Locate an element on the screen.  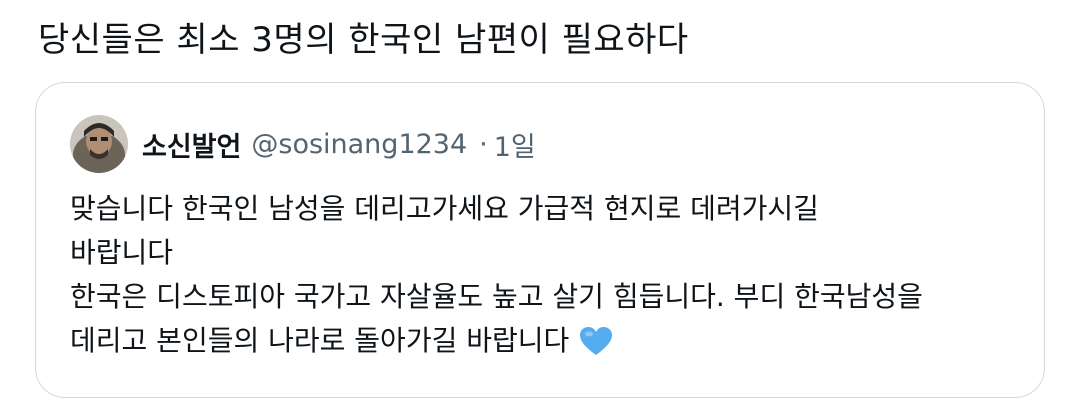
quoted-tweet-header: 소신발언 @sosinang1234 · 1일 is located at coordinates (303, 144).